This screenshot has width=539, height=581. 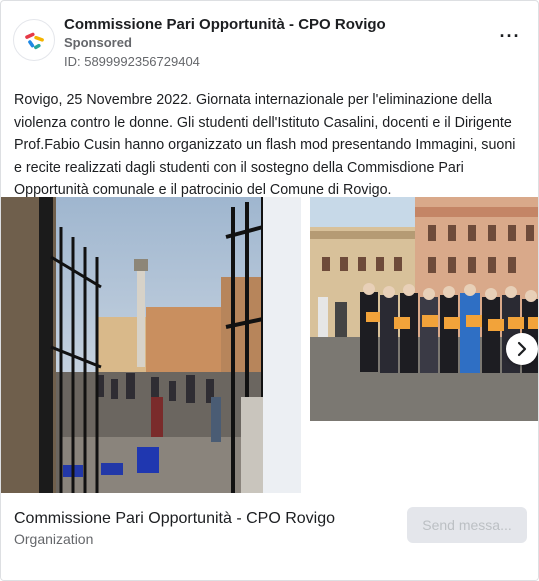 I want to click on cpo-logo-icon, so click(x=34, y=41).